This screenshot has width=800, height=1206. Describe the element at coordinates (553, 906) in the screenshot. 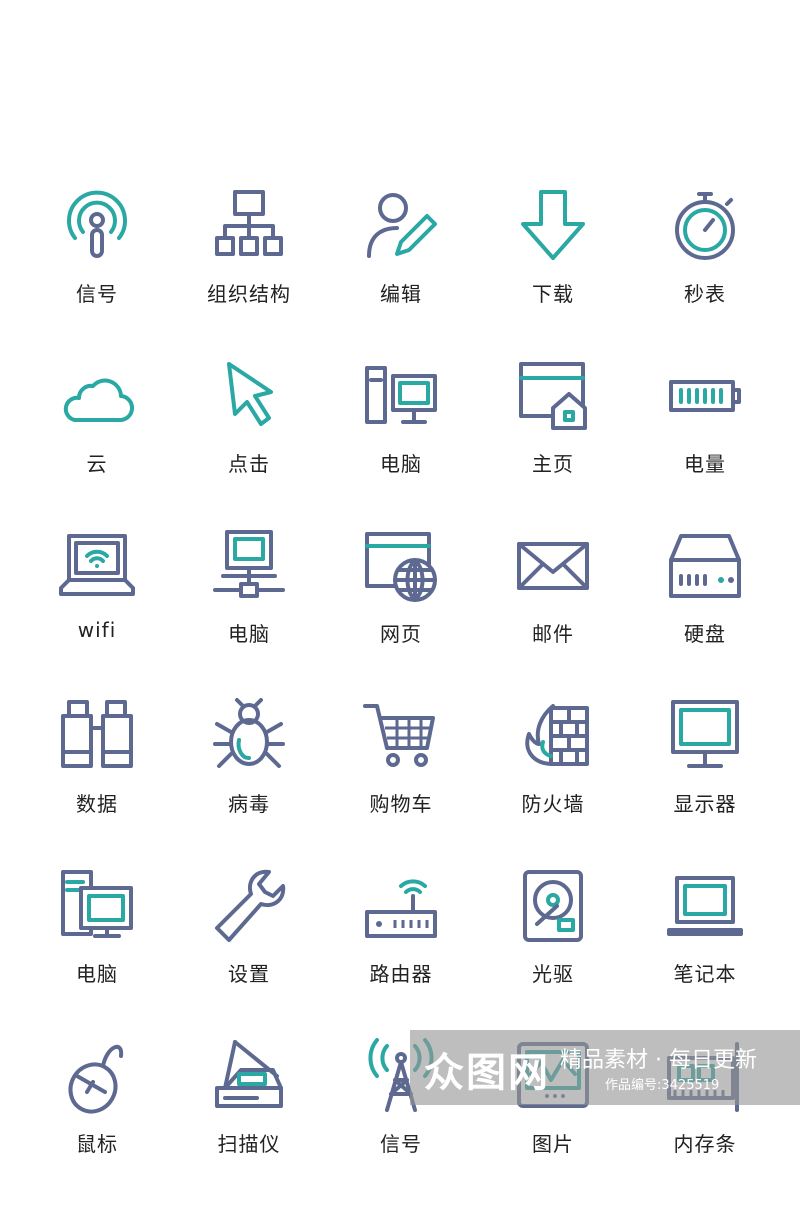

I see `optical-drive-icon` at that location.